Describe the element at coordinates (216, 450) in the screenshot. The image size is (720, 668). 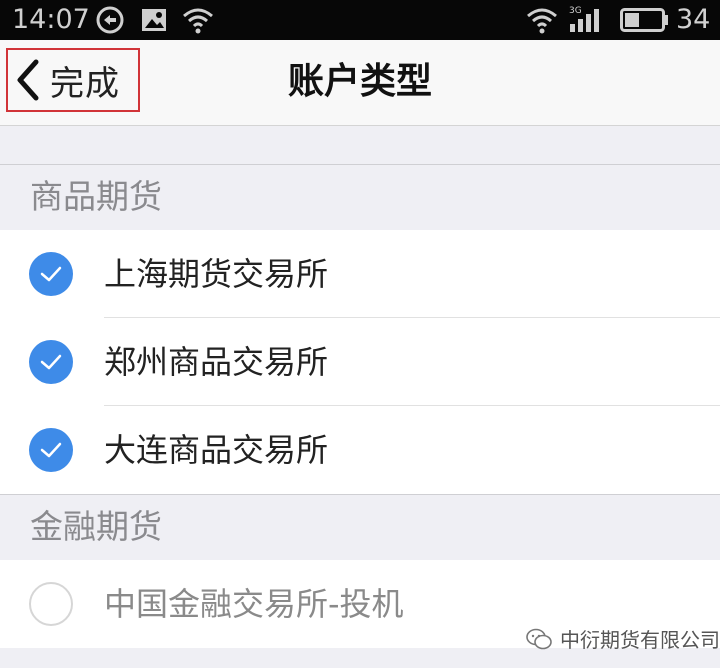
I see `exchange-label: 大连商品交易所` at that location.